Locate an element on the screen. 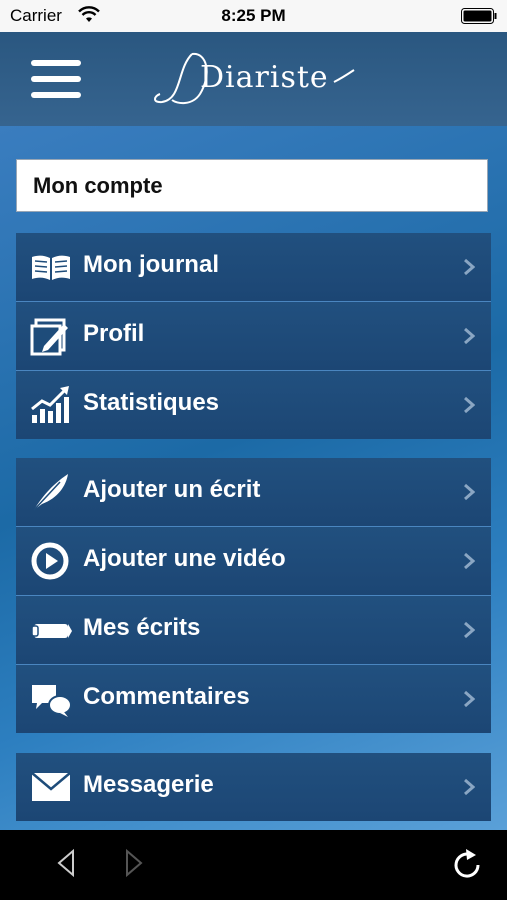 This screenshot has width=507, height=900. menu-item-messagerie: Messagerie is located at coordinates (253, 787).